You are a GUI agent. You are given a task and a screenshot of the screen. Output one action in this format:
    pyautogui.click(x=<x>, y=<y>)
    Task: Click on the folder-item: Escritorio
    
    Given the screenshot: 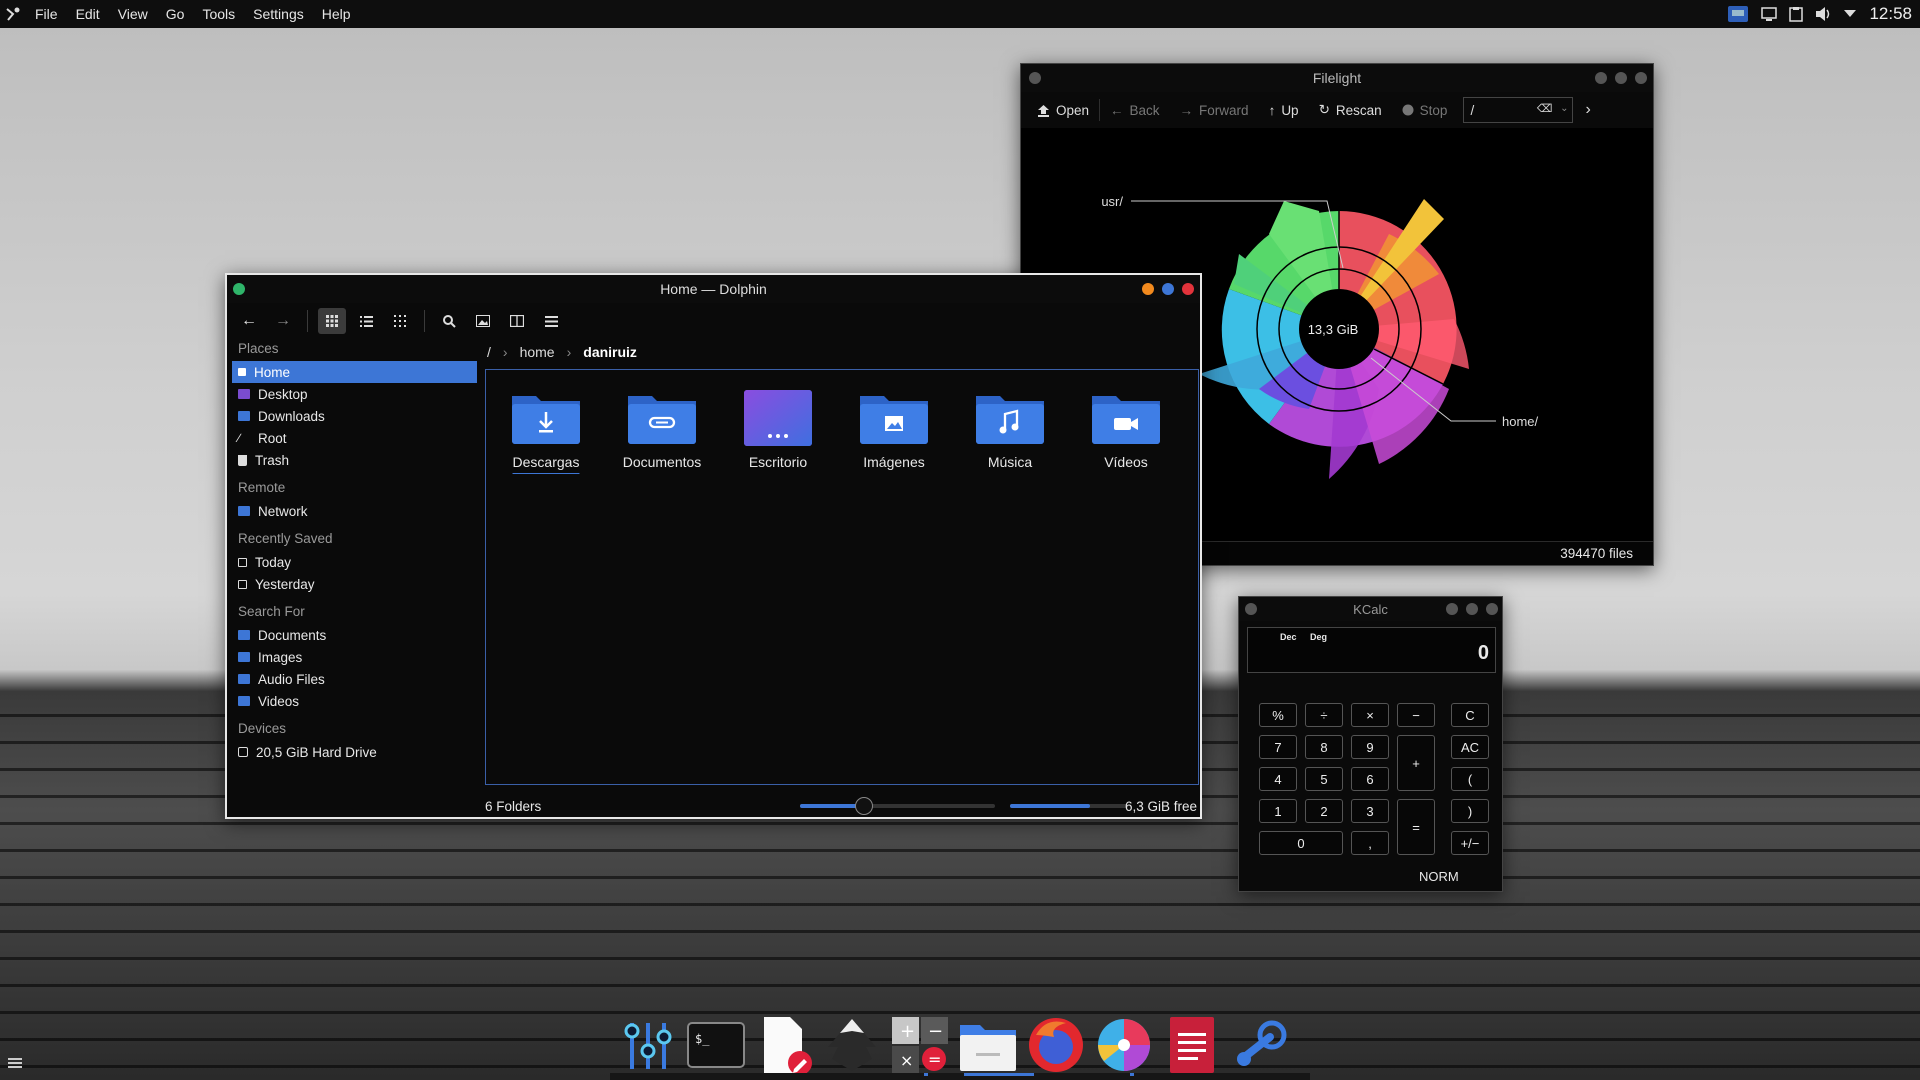 What is the action you would take?
    pyautogui.click(x=778, y=430)
    